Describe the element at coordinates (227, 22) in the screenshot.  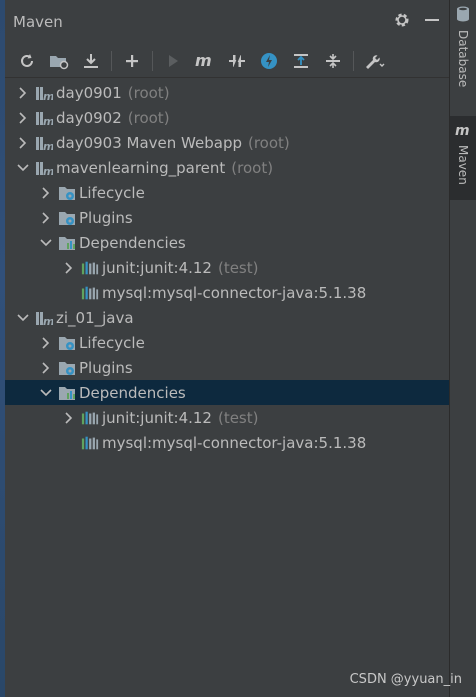
I see `panel-header: Maven` at that location.